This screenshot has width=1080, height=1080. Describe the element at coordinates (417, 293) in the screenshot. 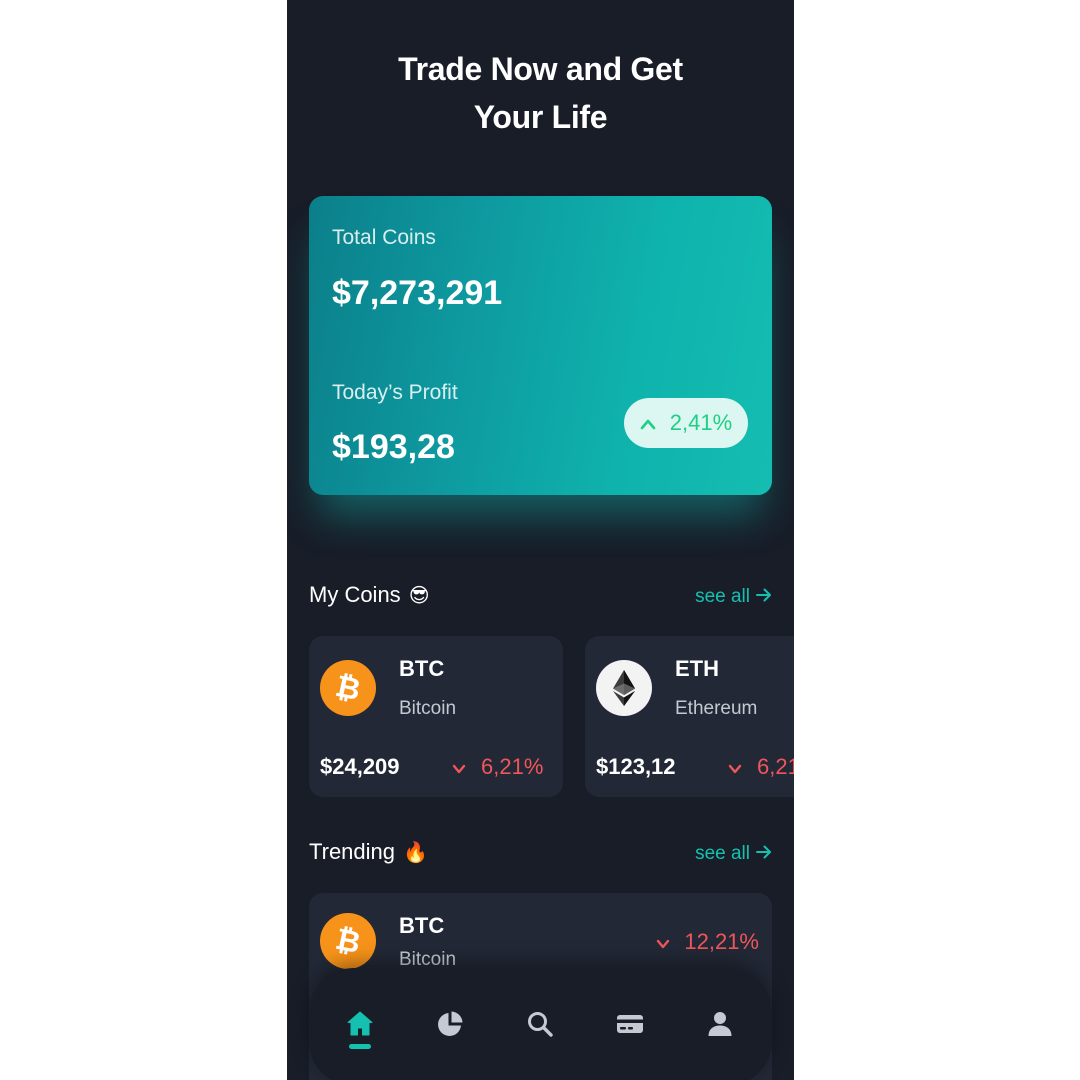

I see `total-coins-value: $7,273,291` at that location.